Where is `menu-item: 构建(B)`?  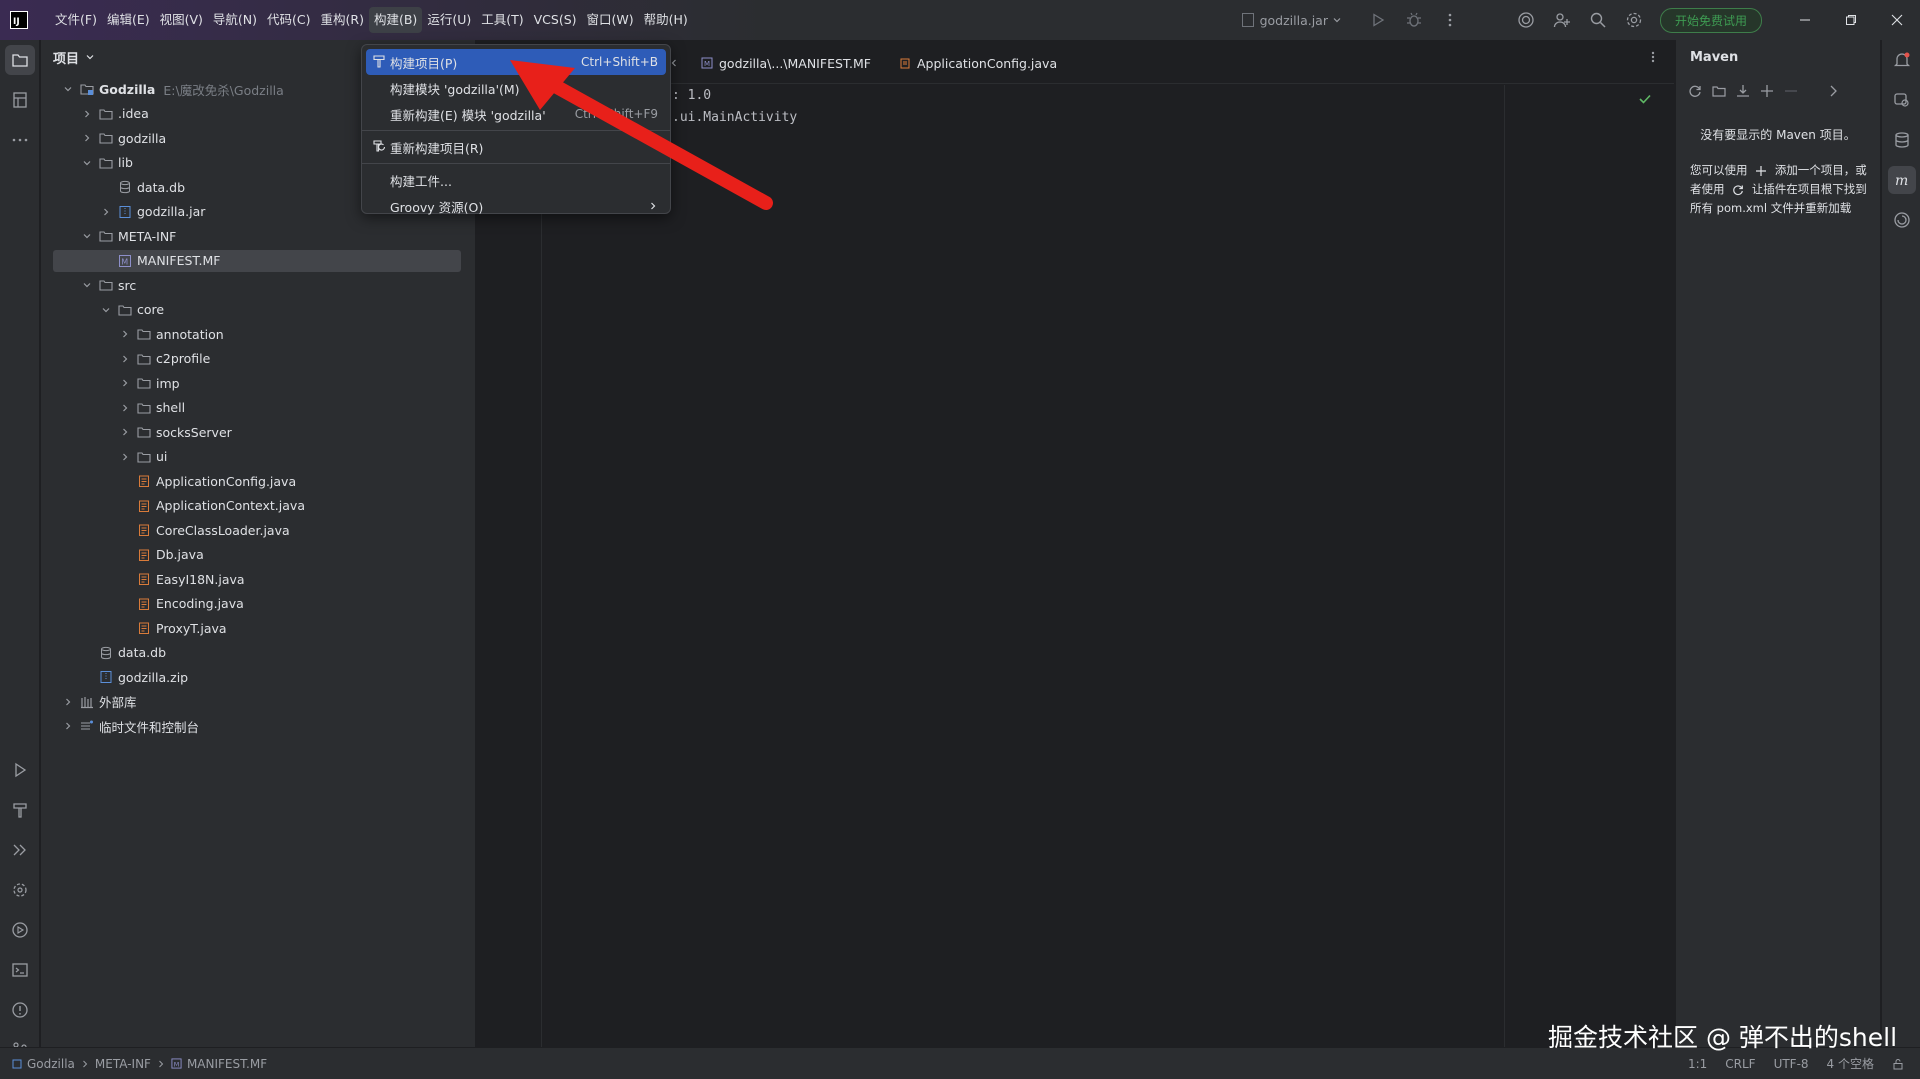 menu-item: 构建(B) is located at coordinates (395, 20).